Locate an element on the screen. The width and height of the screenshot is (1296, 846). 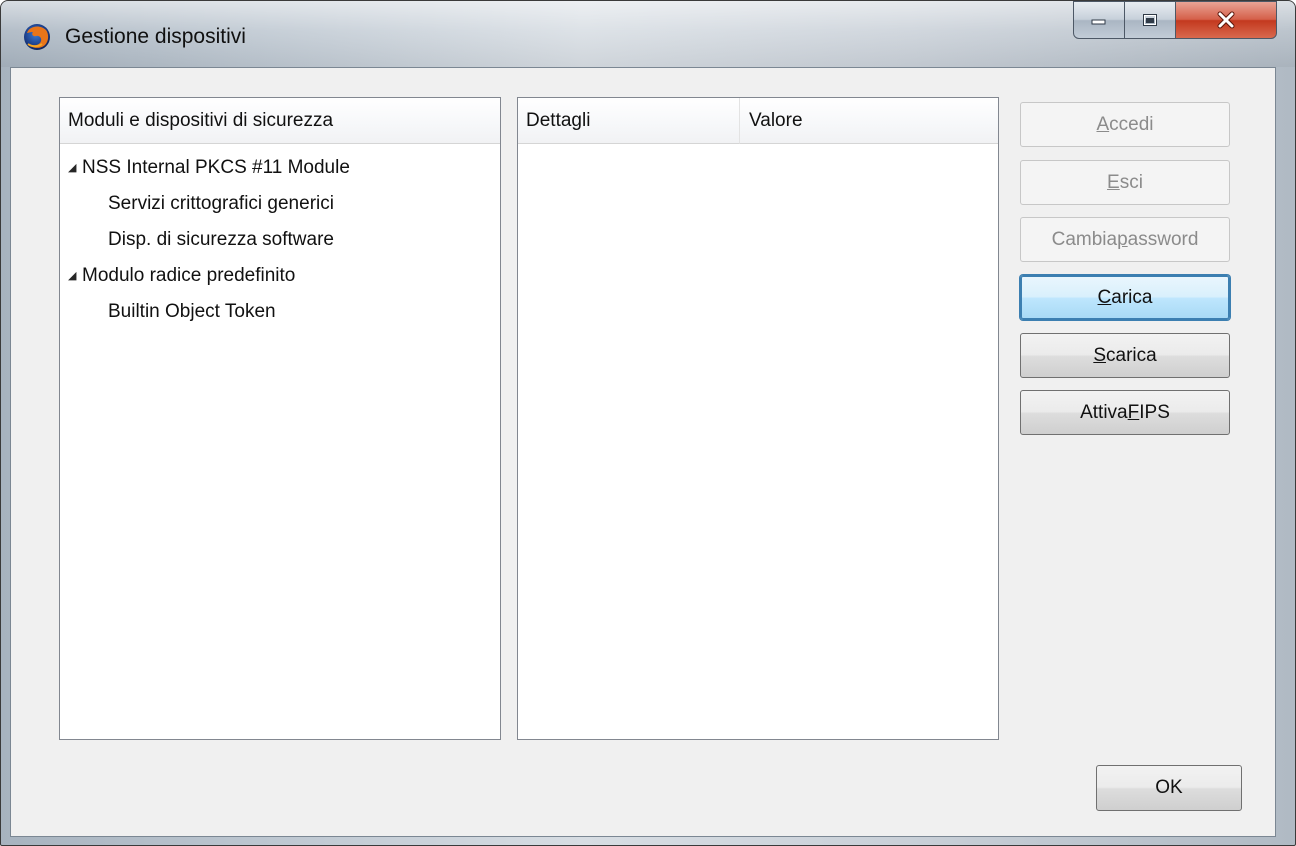
button-label: ccedi is located at coordinates (1131, 124).